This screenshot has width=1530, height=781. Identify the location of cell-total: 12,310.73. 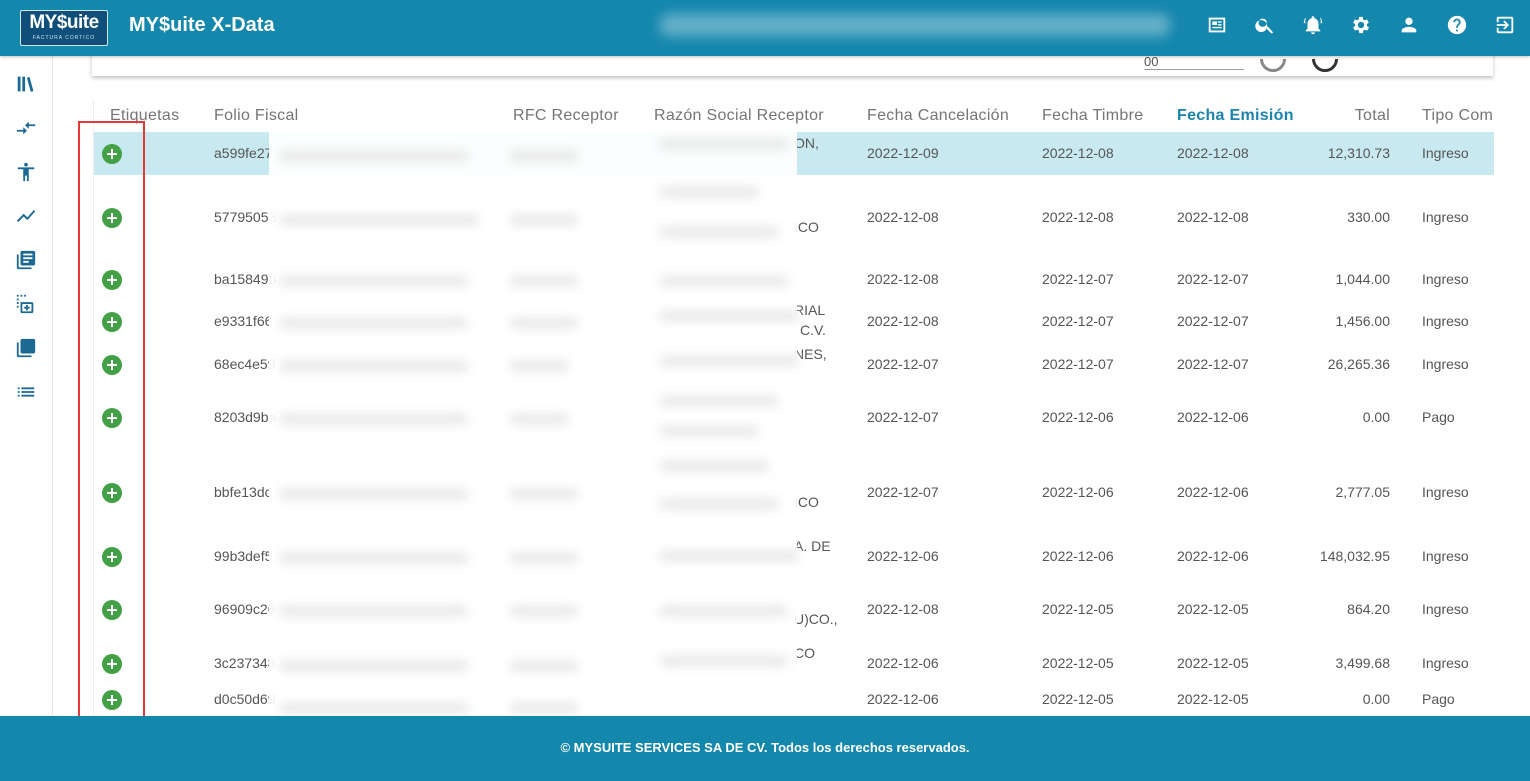
(1358, 153).